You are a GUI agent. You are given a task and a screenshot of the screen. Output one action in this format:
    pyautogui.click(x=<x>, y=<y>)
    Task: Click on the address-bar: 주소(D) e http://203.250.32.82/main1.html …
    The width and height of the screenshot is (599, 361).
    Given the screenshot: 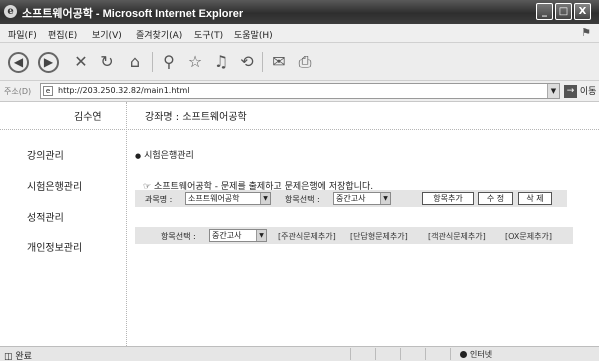 What is the action you would take?
    pyautogui.click(x=299, y=91)
    